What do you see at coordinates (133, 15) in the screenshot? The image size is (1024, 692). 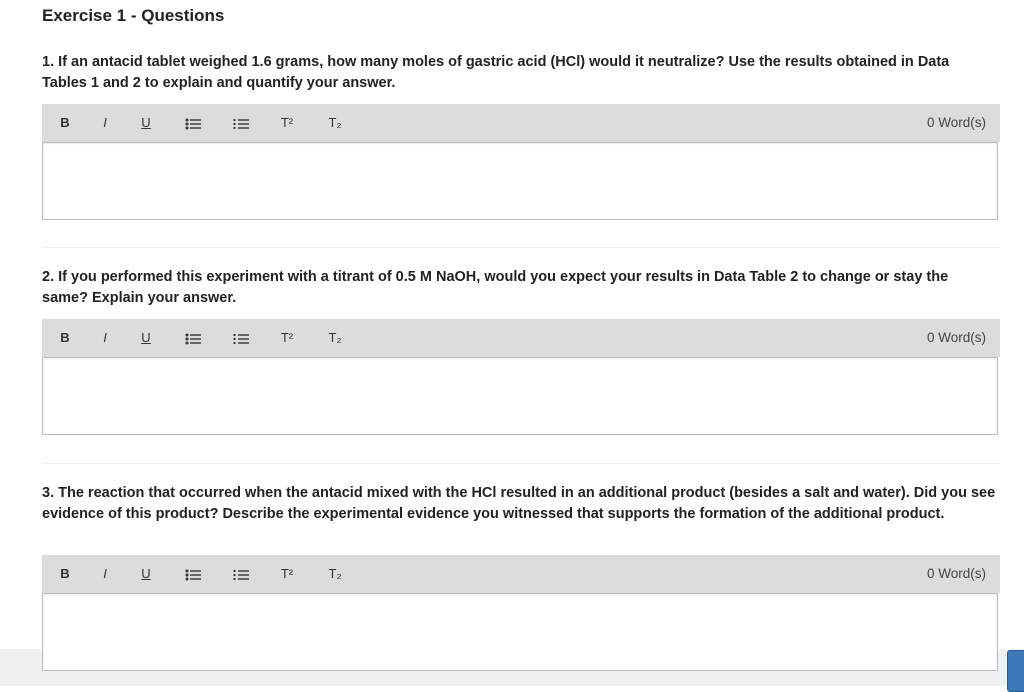 I see `page-title: Exercise 1 - Questions` at bounding box center [133, 15].